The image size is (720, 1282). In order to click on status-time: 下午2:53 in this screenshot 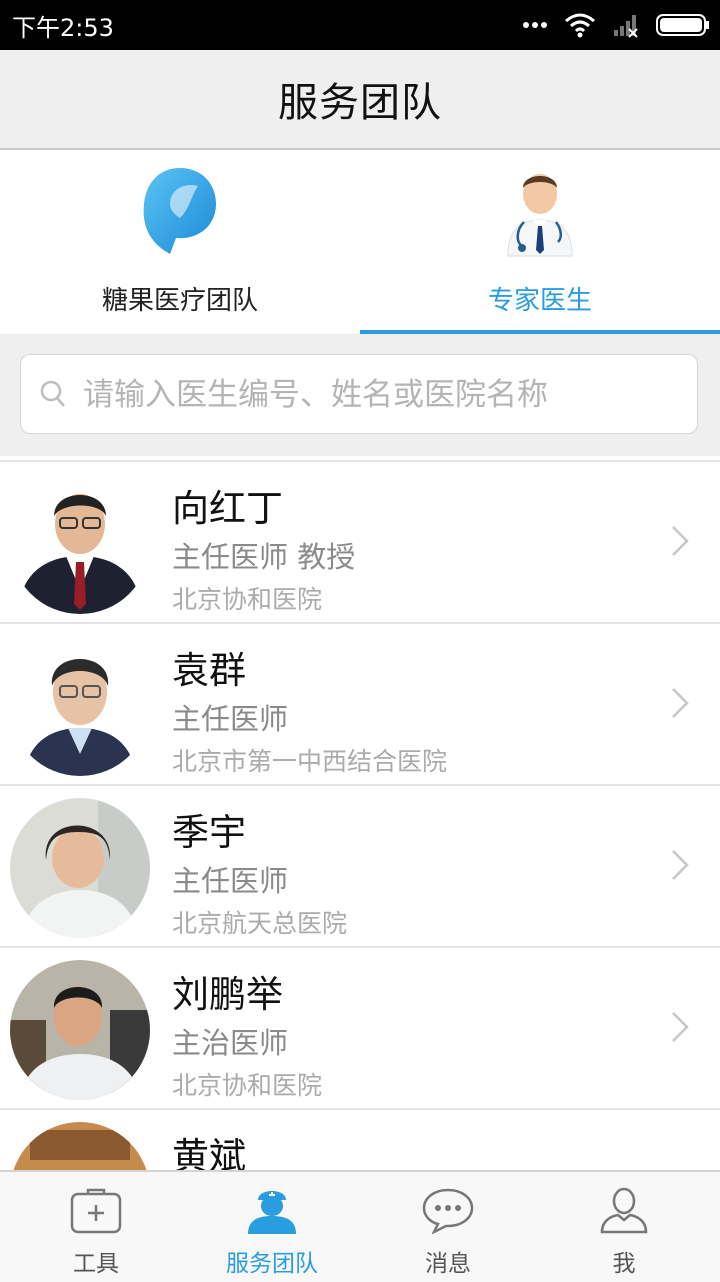, I will do `click(63, 28)`.